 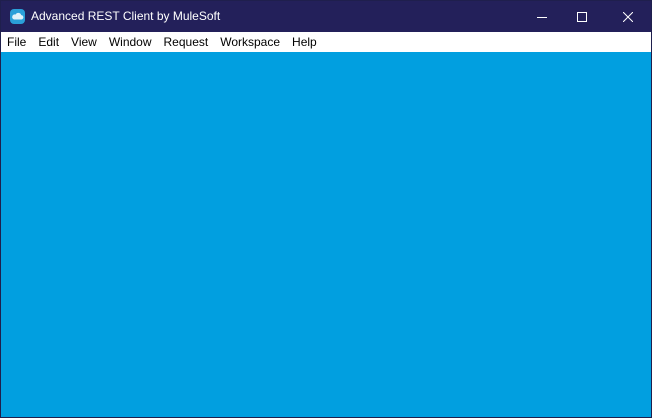 I want to click on menu-workspace: Workspace, so click(x=250, y=42).